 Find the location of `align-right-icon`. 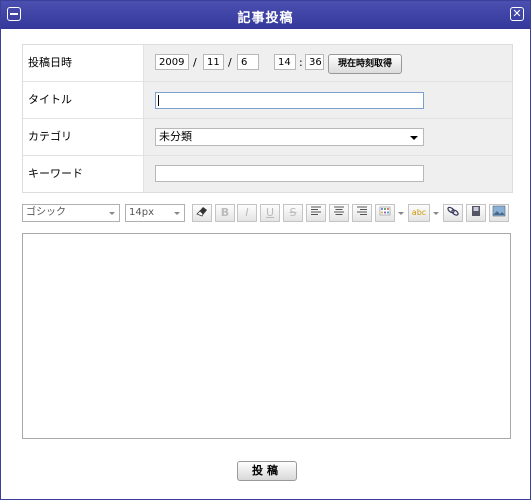

align-right-icon is located at coordinates (362, 210).